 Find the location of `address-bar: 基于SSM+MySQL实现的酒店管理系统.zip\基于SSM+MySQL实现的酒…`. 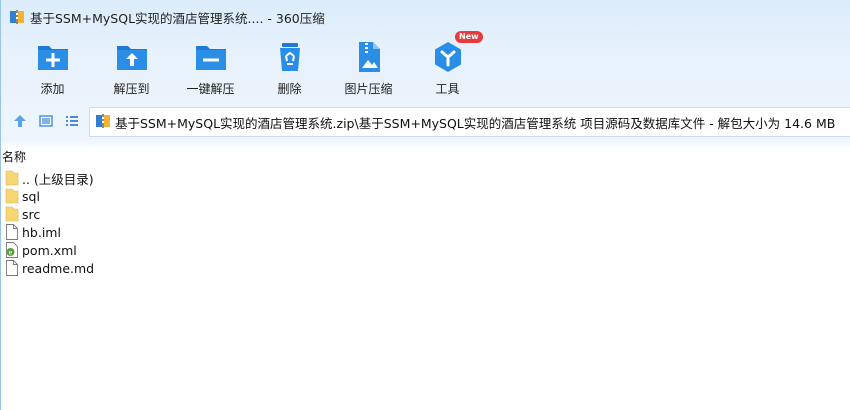

address-bar: 基于SSM+MySQL实现的酒店管理系统.zip\基于SSM+MySQL实现的酒… is located at coordinates (469, 122).